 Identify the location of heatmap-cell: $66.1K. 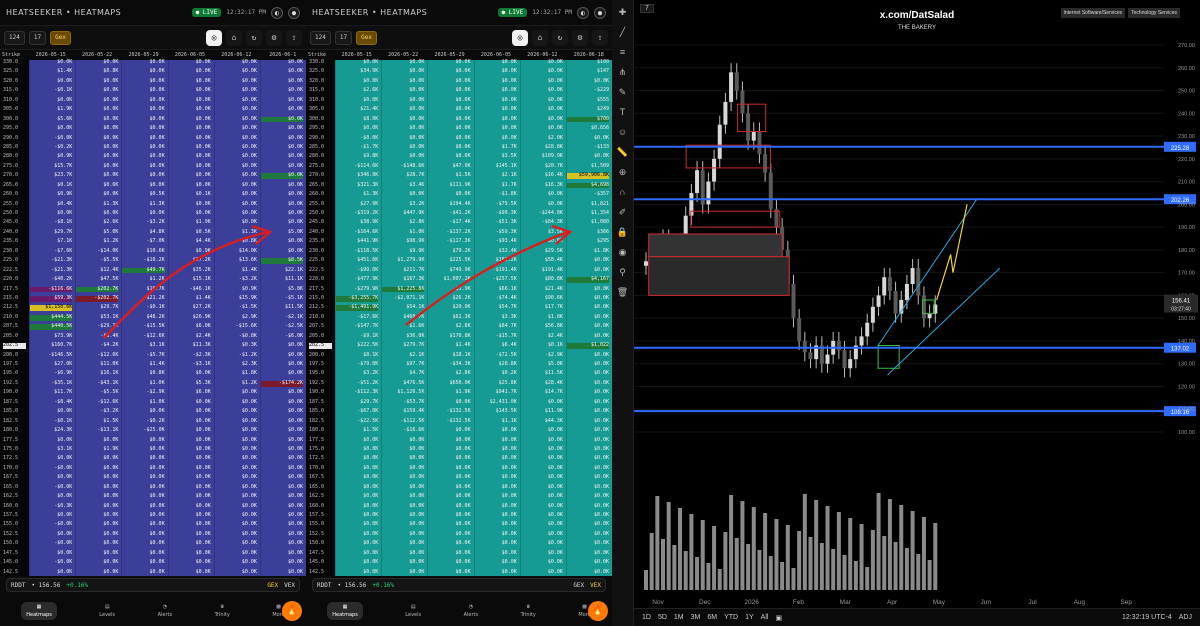
(496, 289).